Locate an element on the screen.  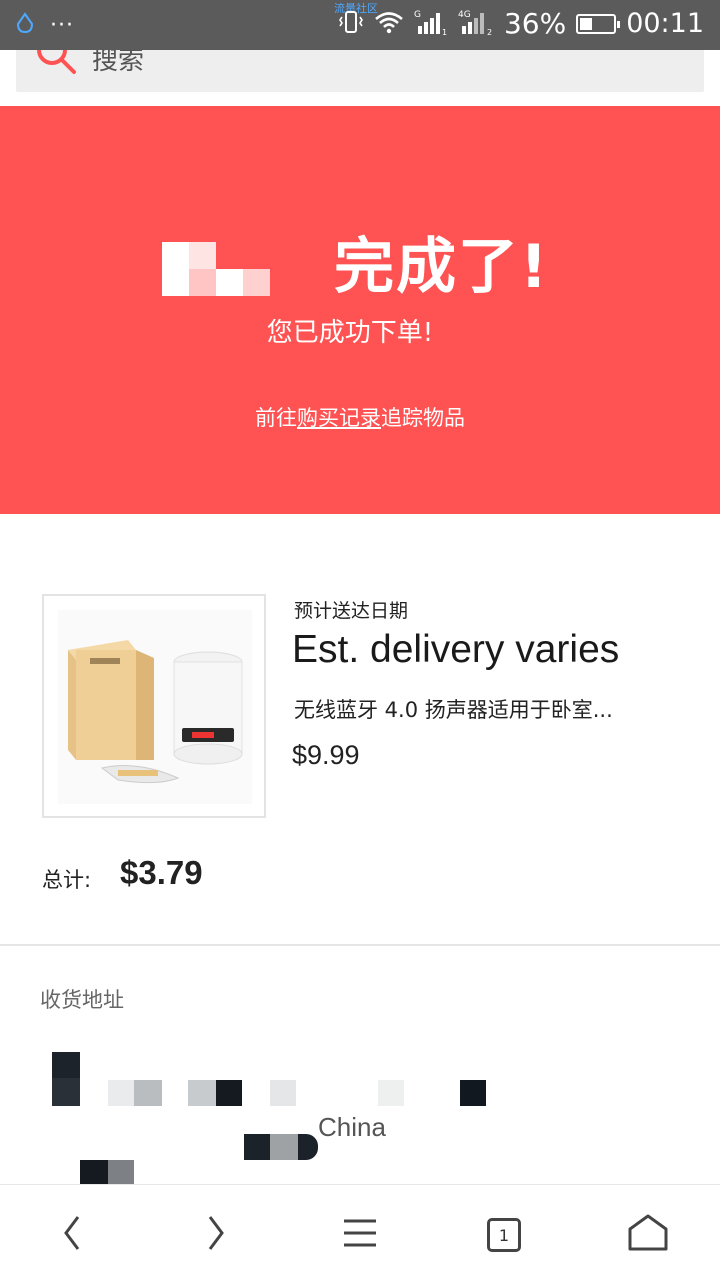
notification-icon is located at coordinates (25, 26).